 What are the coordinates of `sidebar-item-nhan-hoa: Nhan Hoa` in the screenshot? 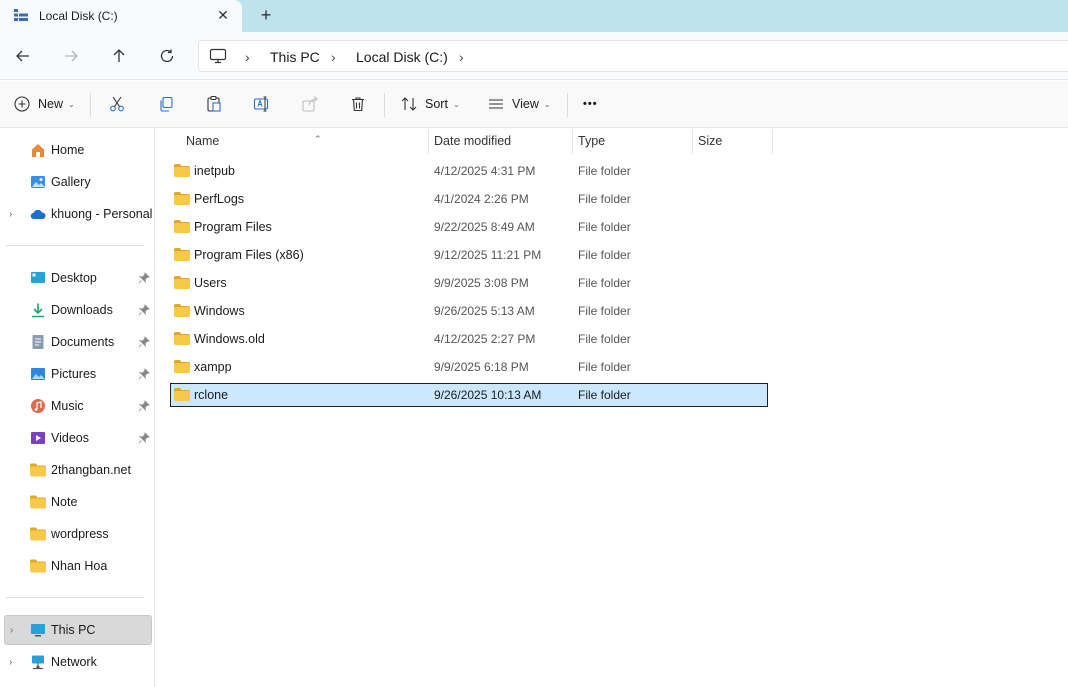 It's located at (76, 566).